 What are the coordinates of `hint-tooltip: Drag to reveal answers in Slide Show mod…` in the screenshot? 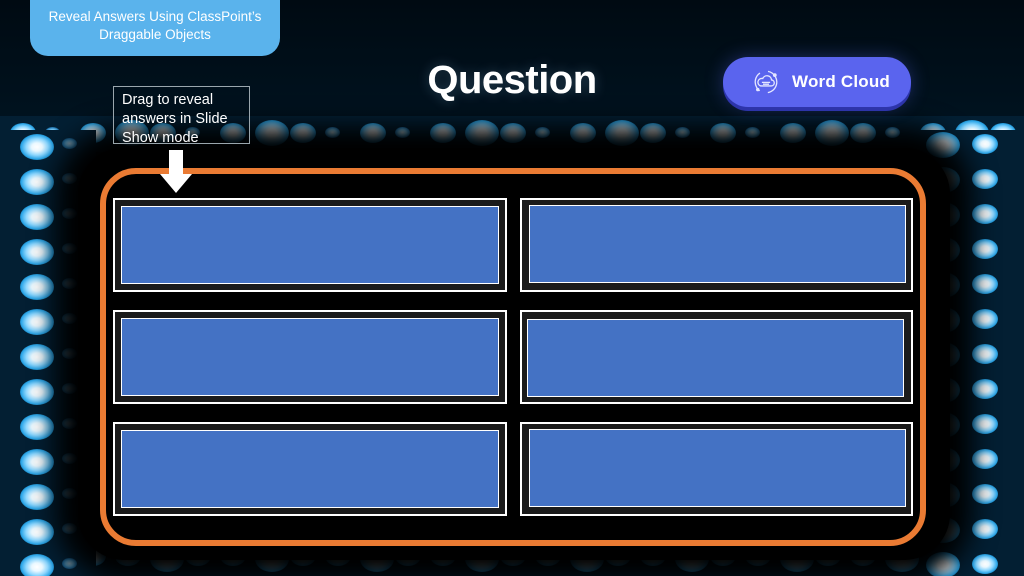 It's located at (181, 116).